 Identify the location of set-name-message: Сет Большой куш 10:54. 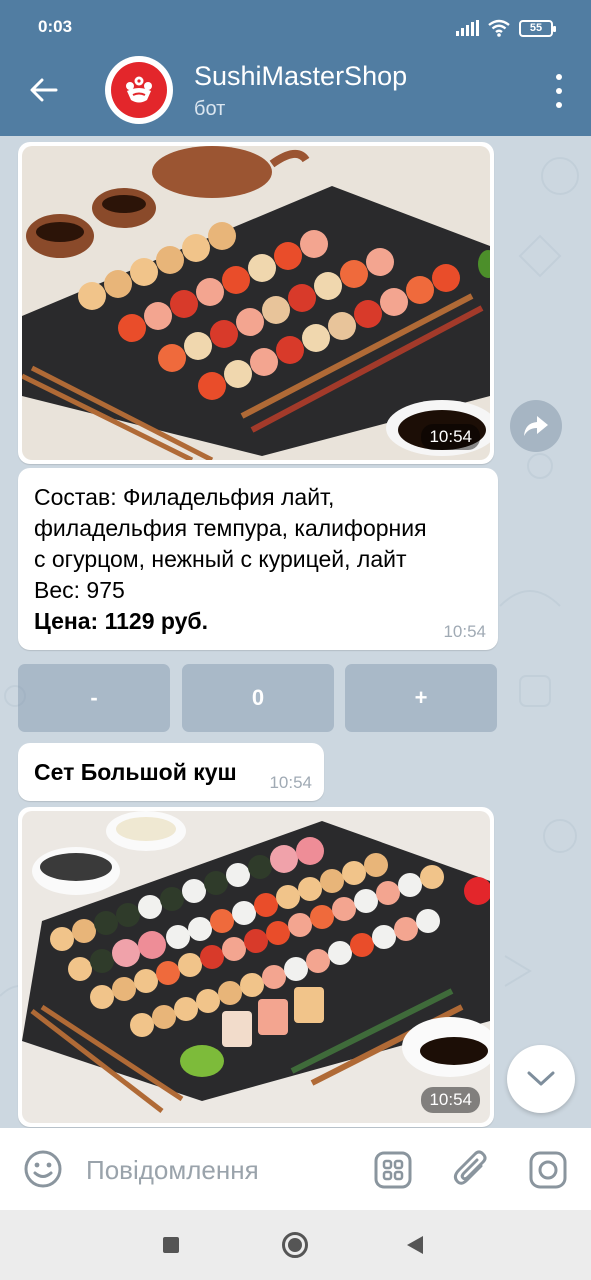
(171, 772).